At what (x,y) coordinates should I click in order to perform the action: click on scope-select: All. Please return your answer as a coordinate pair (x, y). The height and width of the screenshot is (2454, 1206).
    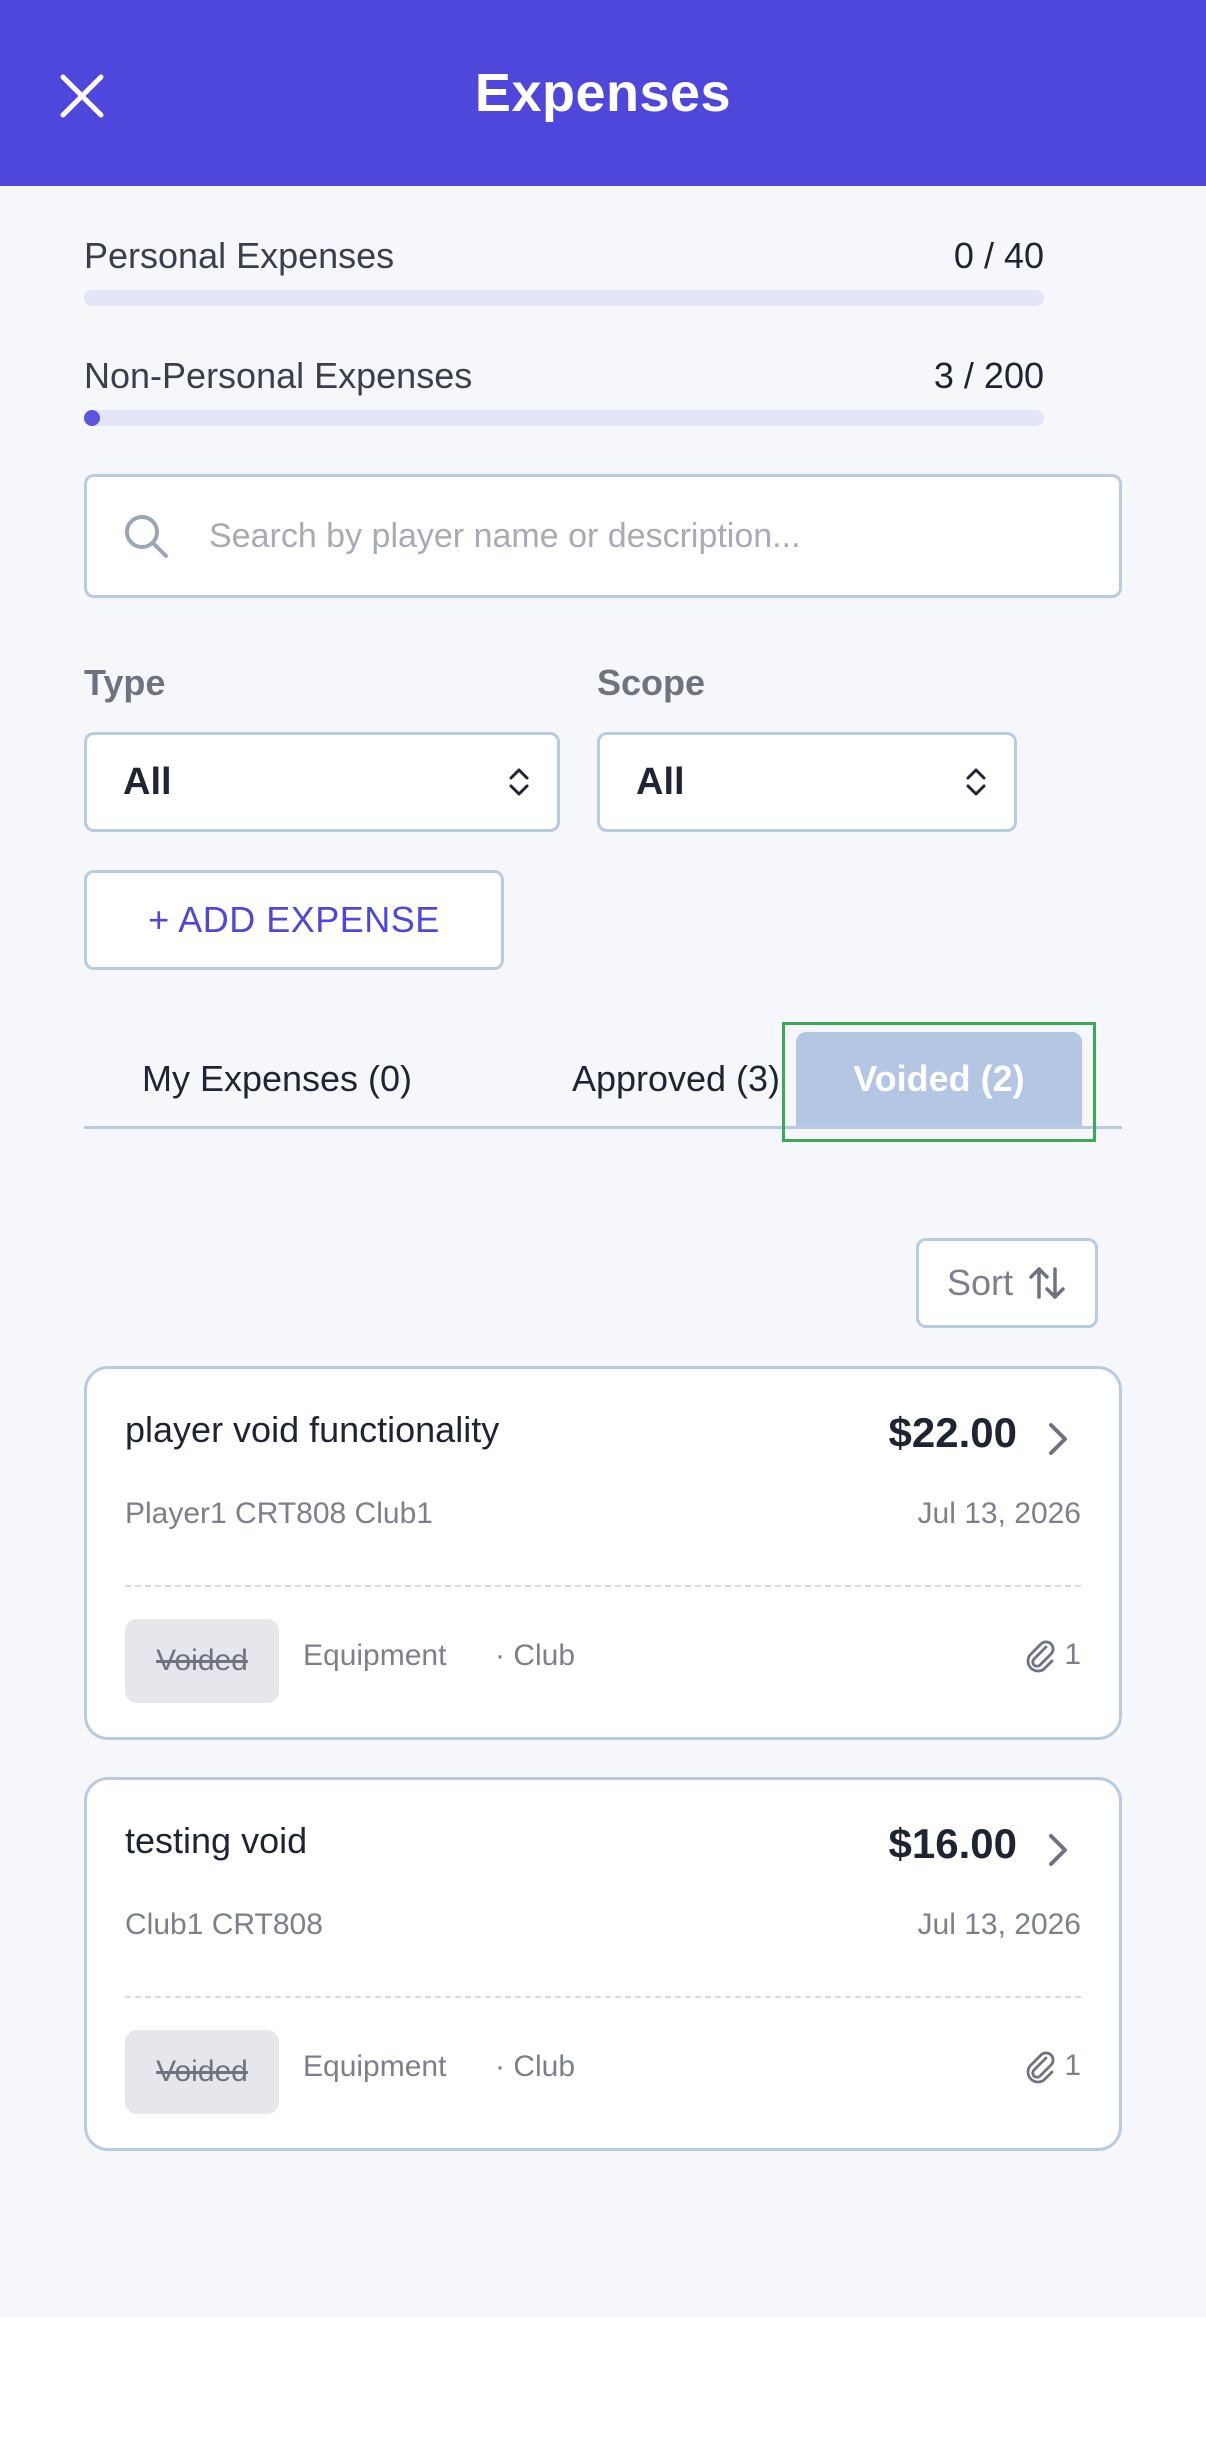
    Looking at the image, I should click on (807, 782).